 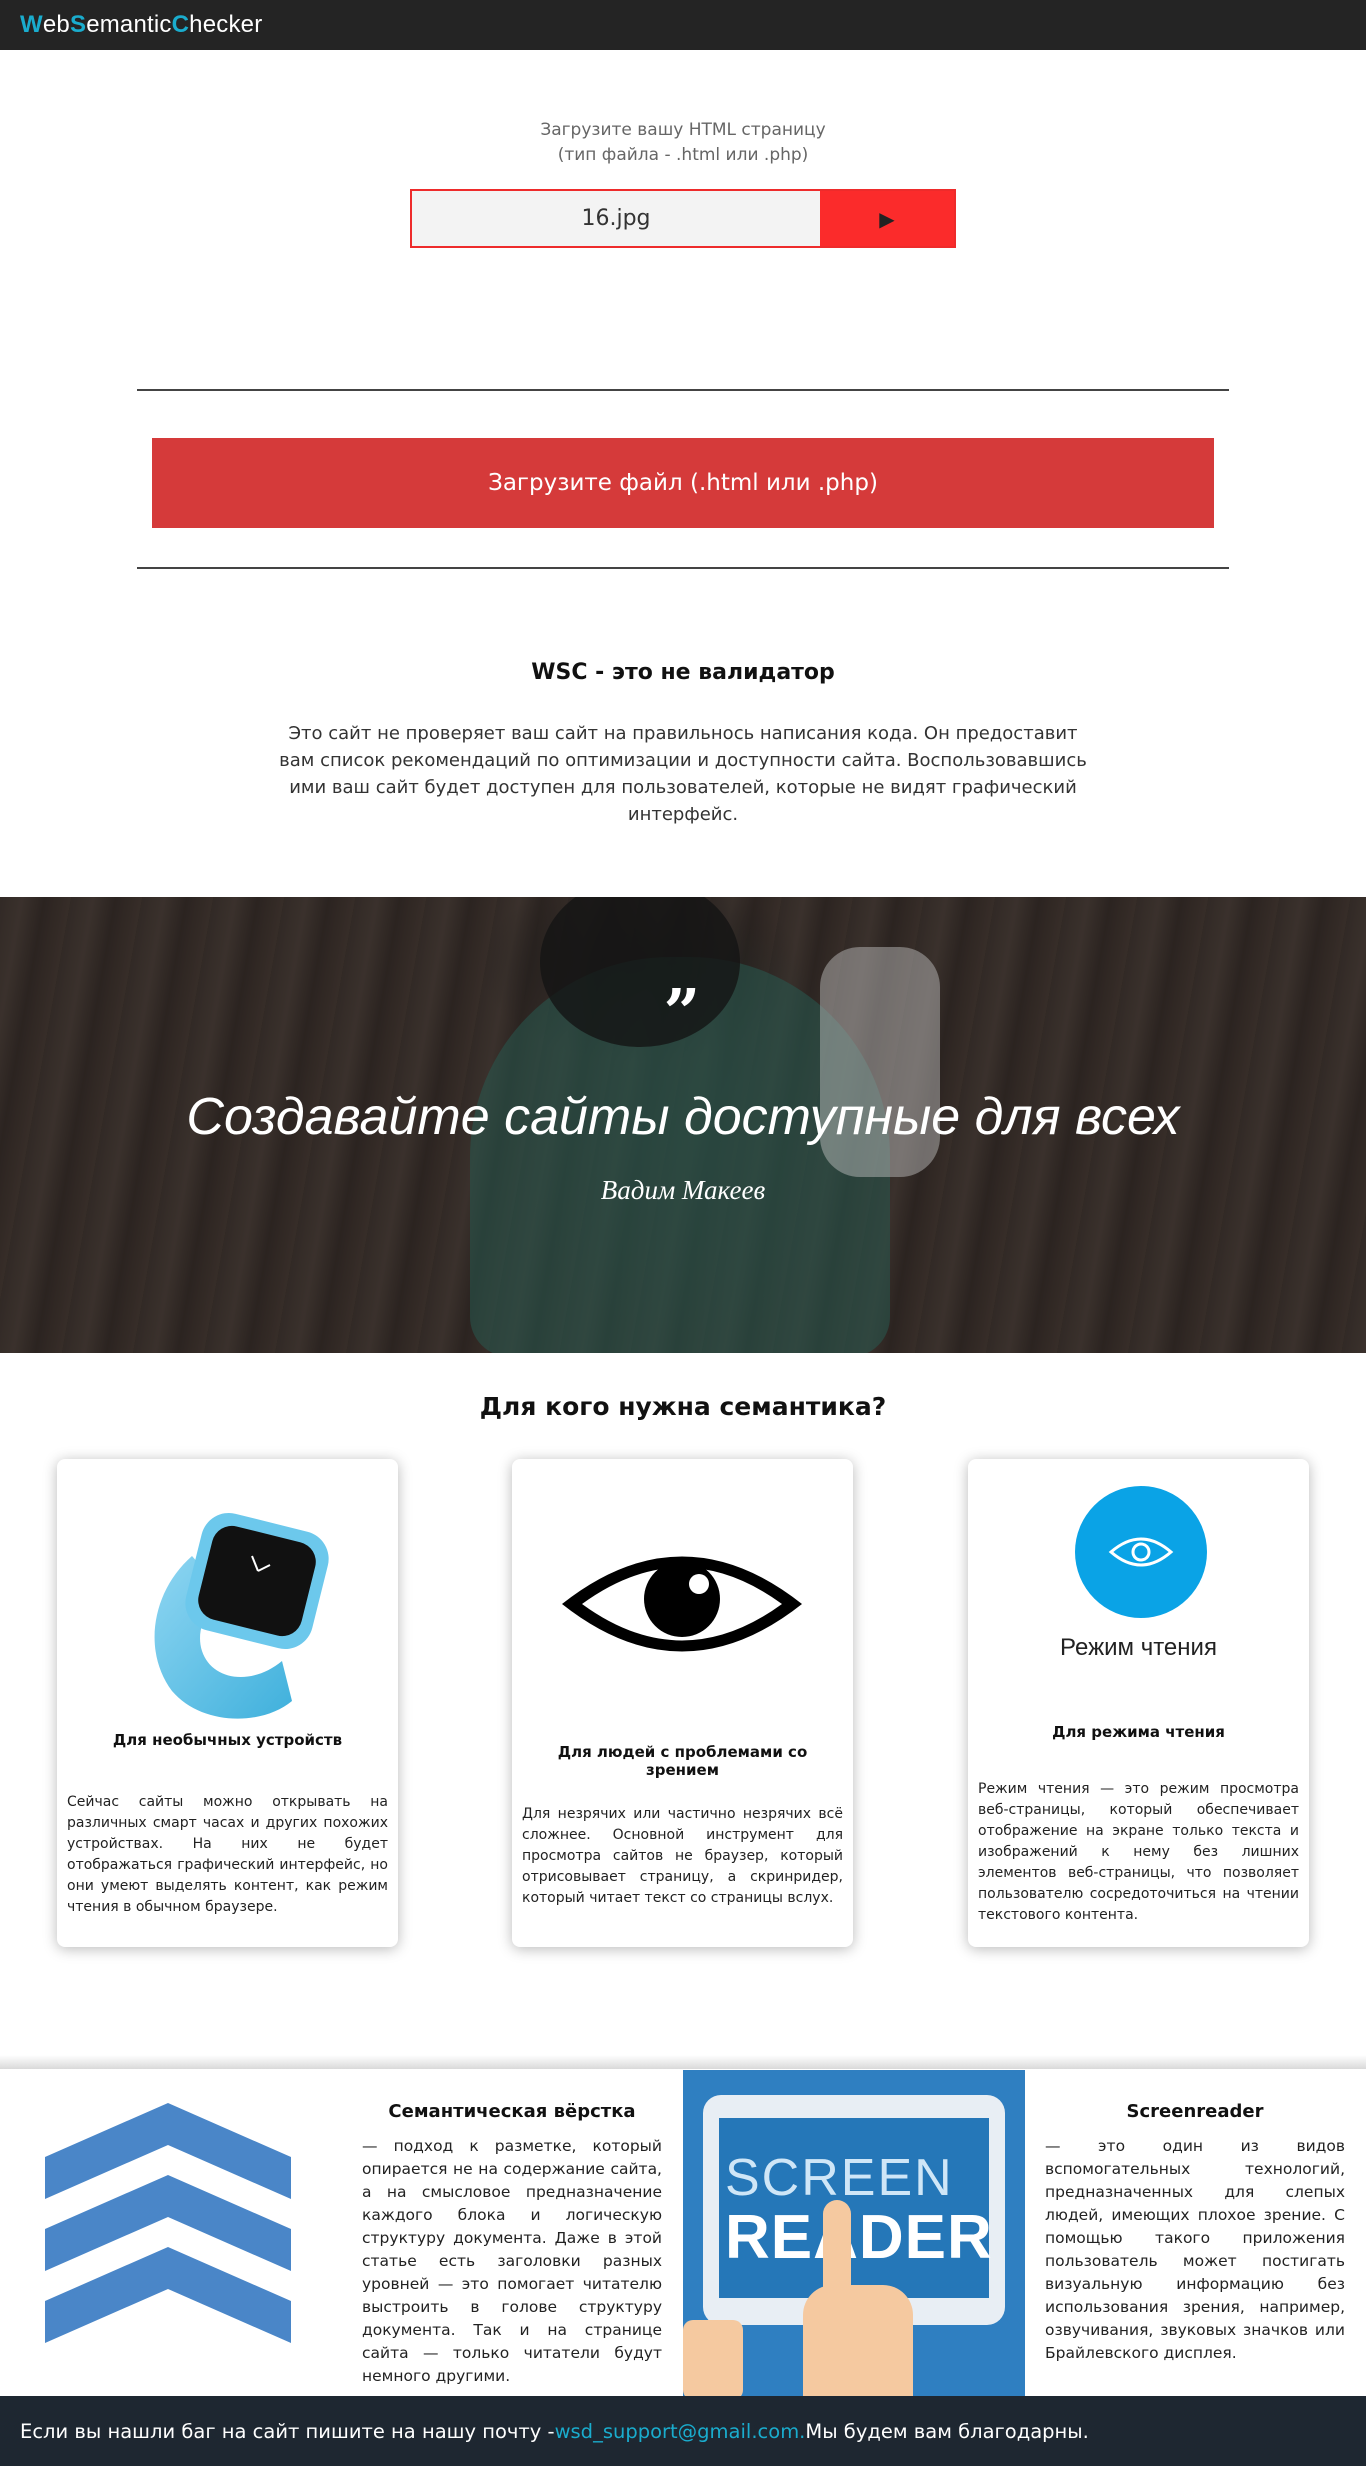 What do you see at coordinates (683, 568) in the screenshot?
I see `divider-bottom` at bounding box center [683, 568].